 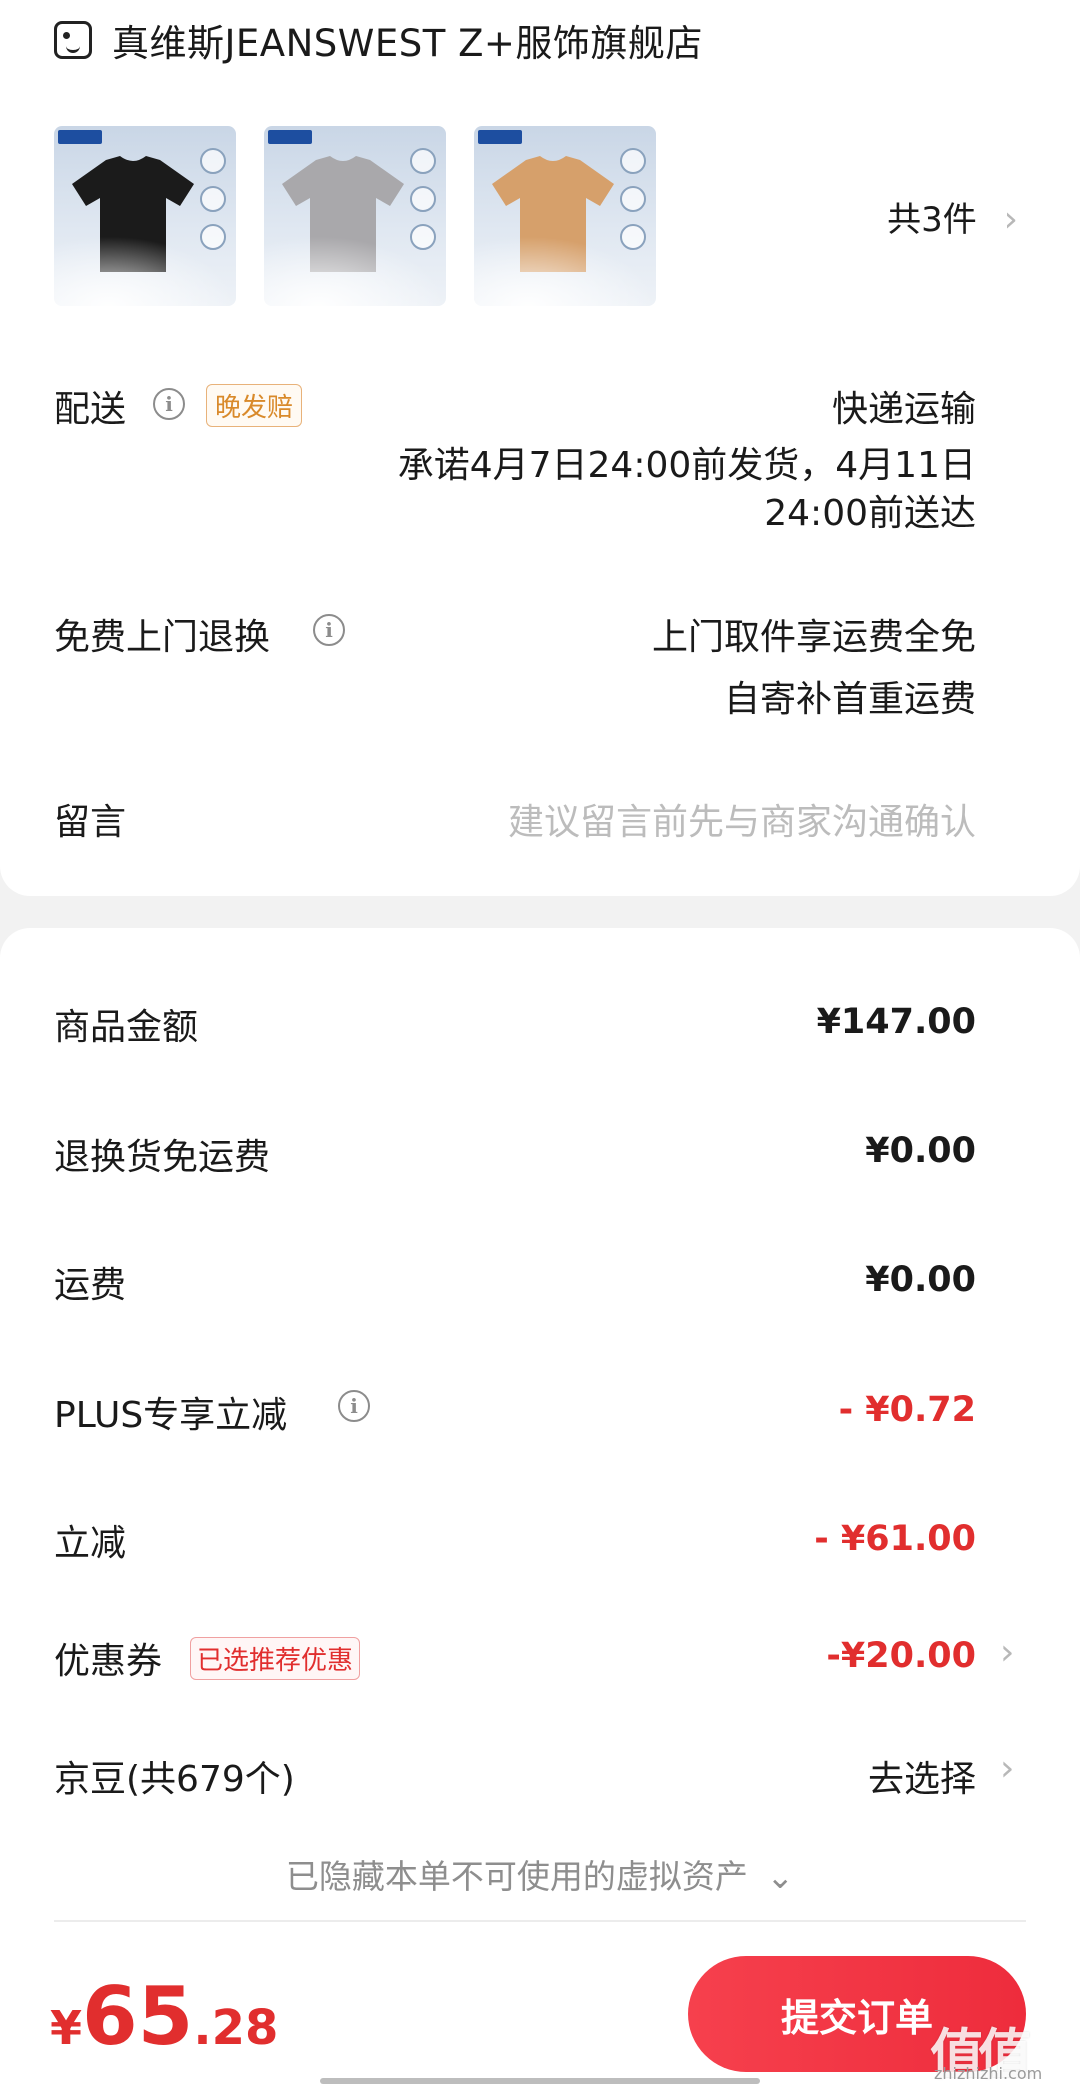 I want to click on chevron-down-icon: ⌄, so click(x=780, y=1876).